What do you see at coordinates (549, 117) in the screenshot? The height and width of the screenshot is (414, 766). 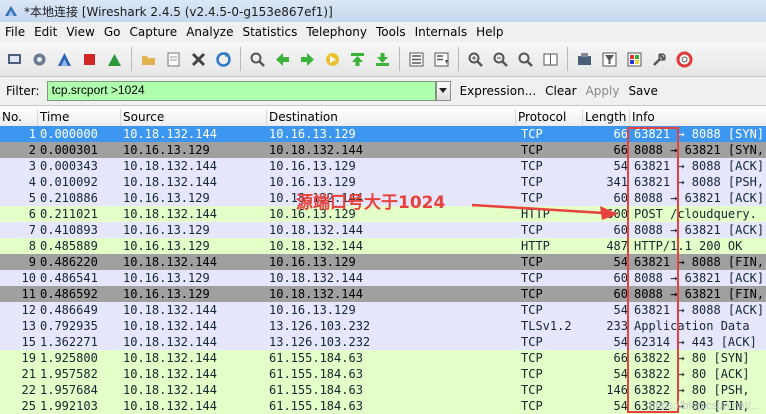 I see `column-protocol: Protocol` at bounding box center [549, 117].